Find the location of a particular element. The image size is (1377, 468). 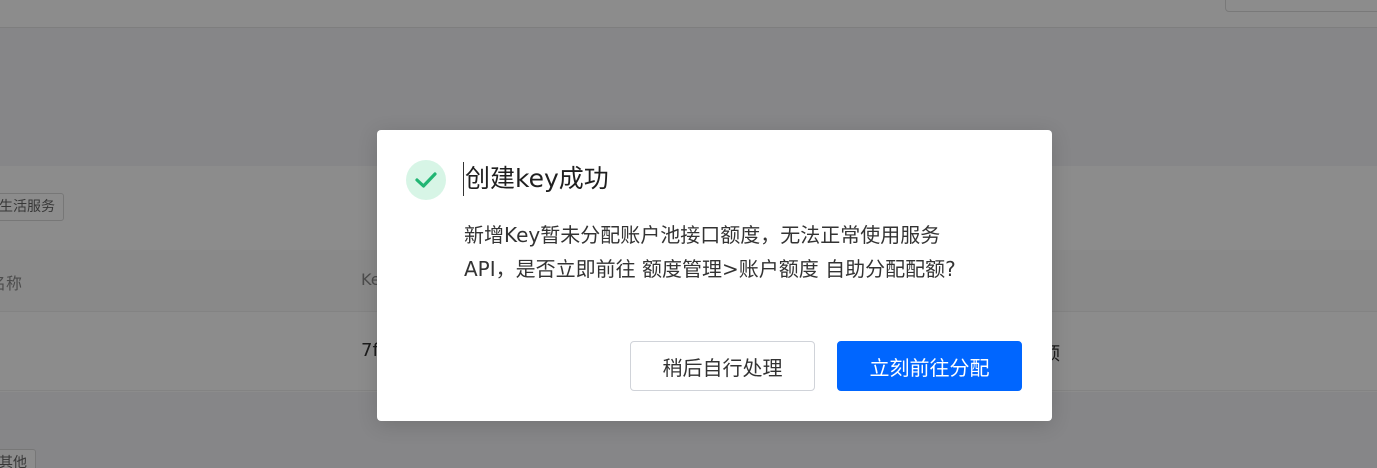

dialog-title: 创建key成功 is located at coordinates (536, 179).